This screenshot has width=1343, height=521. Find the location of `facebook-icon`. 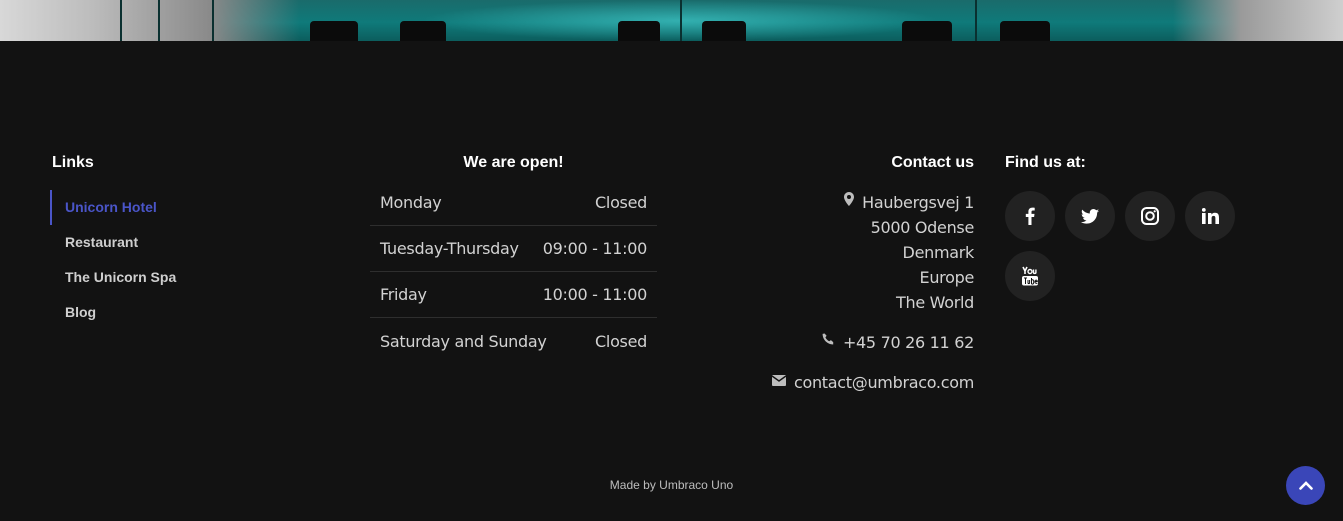

facebook-icon is located at coordinates (1030, 216).